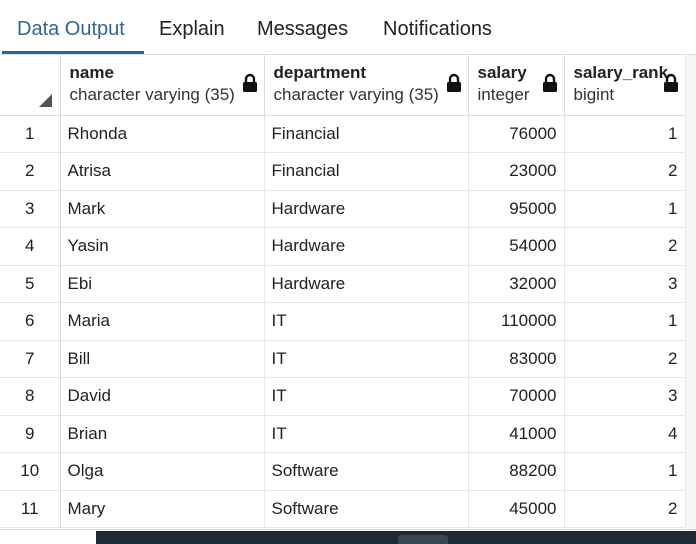 This screenshot has height=544, width=696. What do you see at coordinates (162, 134) in the screenshot?
I see `cell-name: Rhonda` at bounding box center [162, 134].